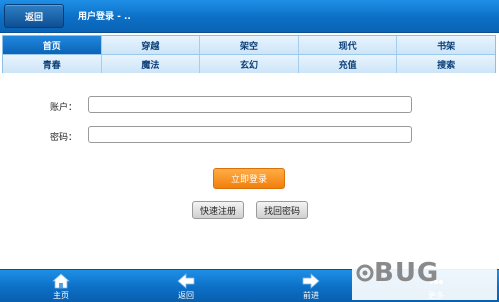 The image size is (499, 302). Describe the element at coordinates (446, 64) in the screenshot. I see `nav-item-search: 搜索` at that location.